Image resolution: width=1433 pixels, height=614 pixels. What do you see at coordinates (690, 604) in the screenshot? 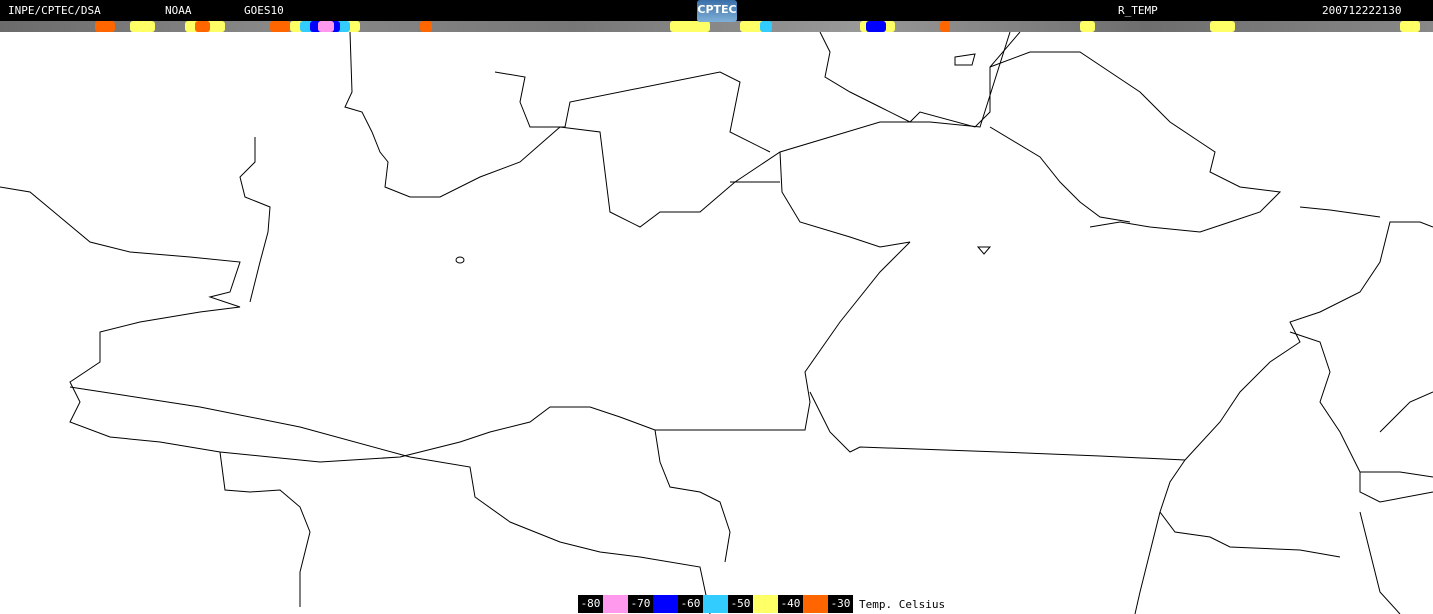
I see `legend-label: -60` at bounding box center [690, 604].